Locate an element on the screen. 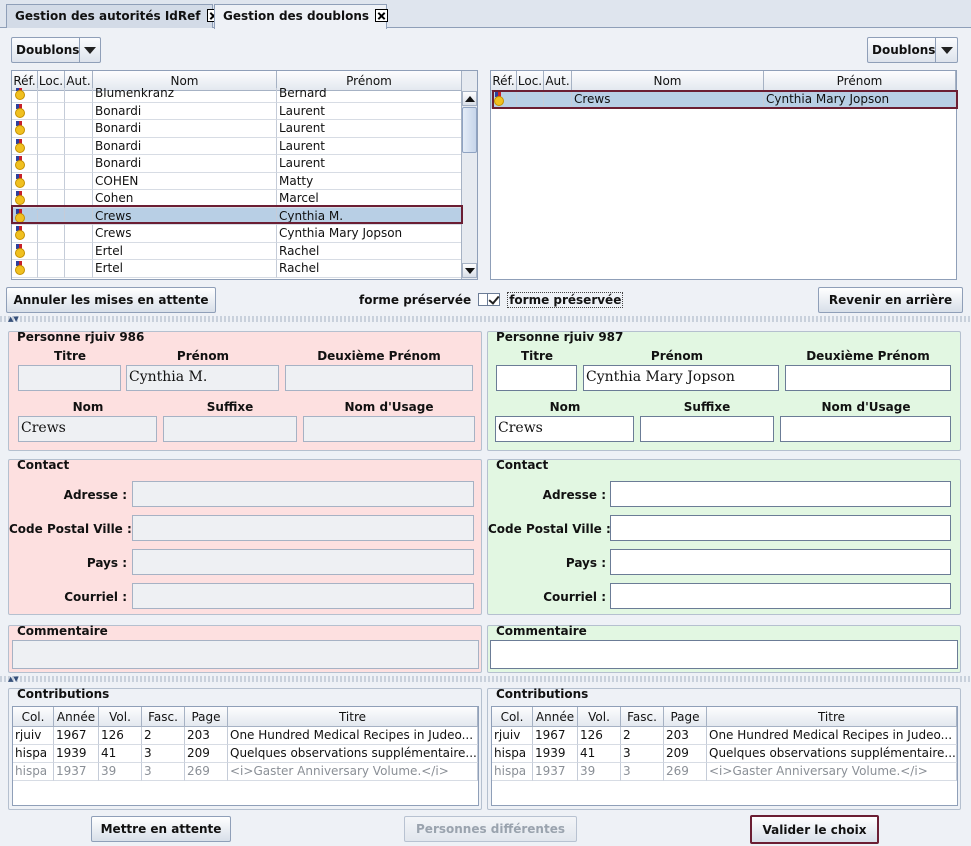 This screenshot has height=846, width=971. tab-autorites: Gestion des autorités IdRef is located at coordinates (113, 16).